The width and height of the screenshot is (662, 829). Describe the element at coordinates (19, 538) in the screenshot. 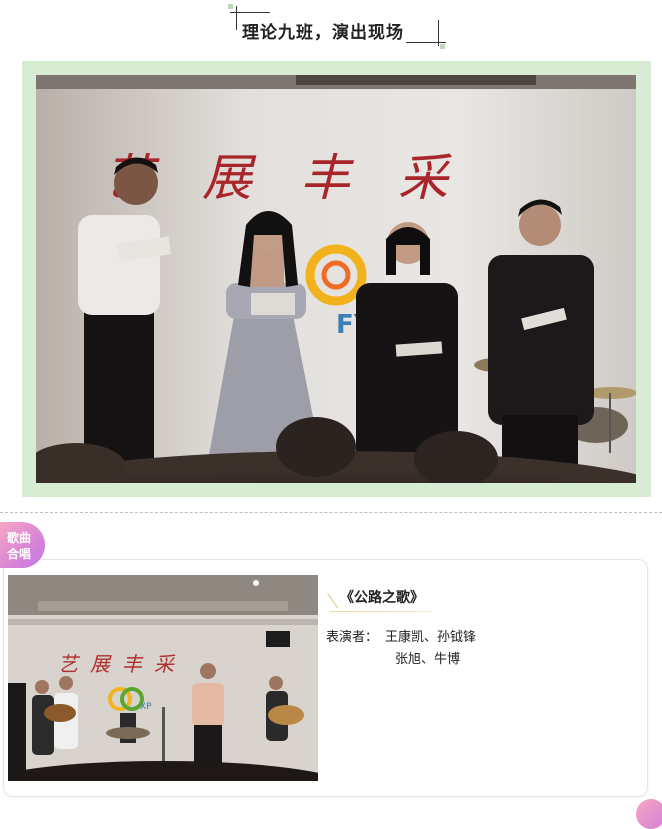

I see `badge-line-1: 歌曲` at that location.